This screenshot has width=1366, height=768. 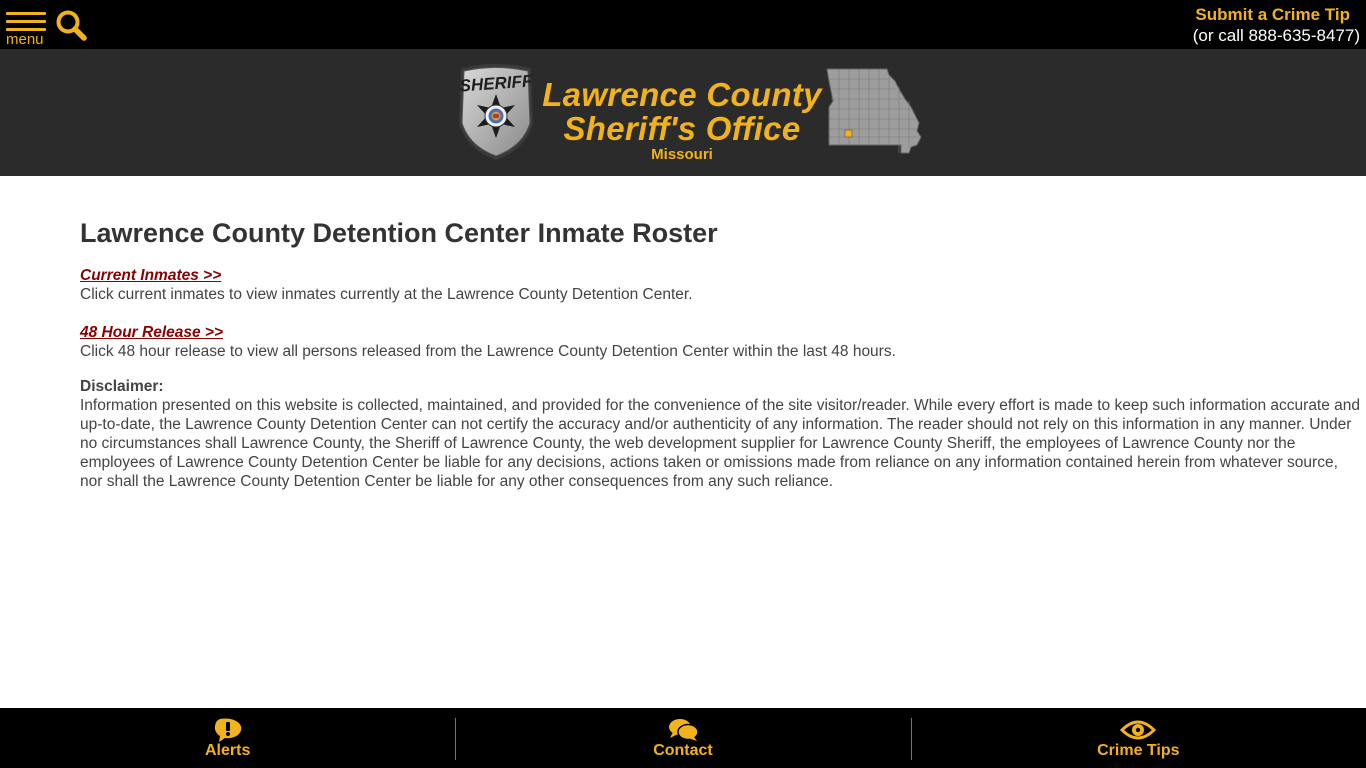 What do you see at coordinates (682, 154) in the screenshot?
I see `site-state: Missouri` at bounding box center [682, 154].